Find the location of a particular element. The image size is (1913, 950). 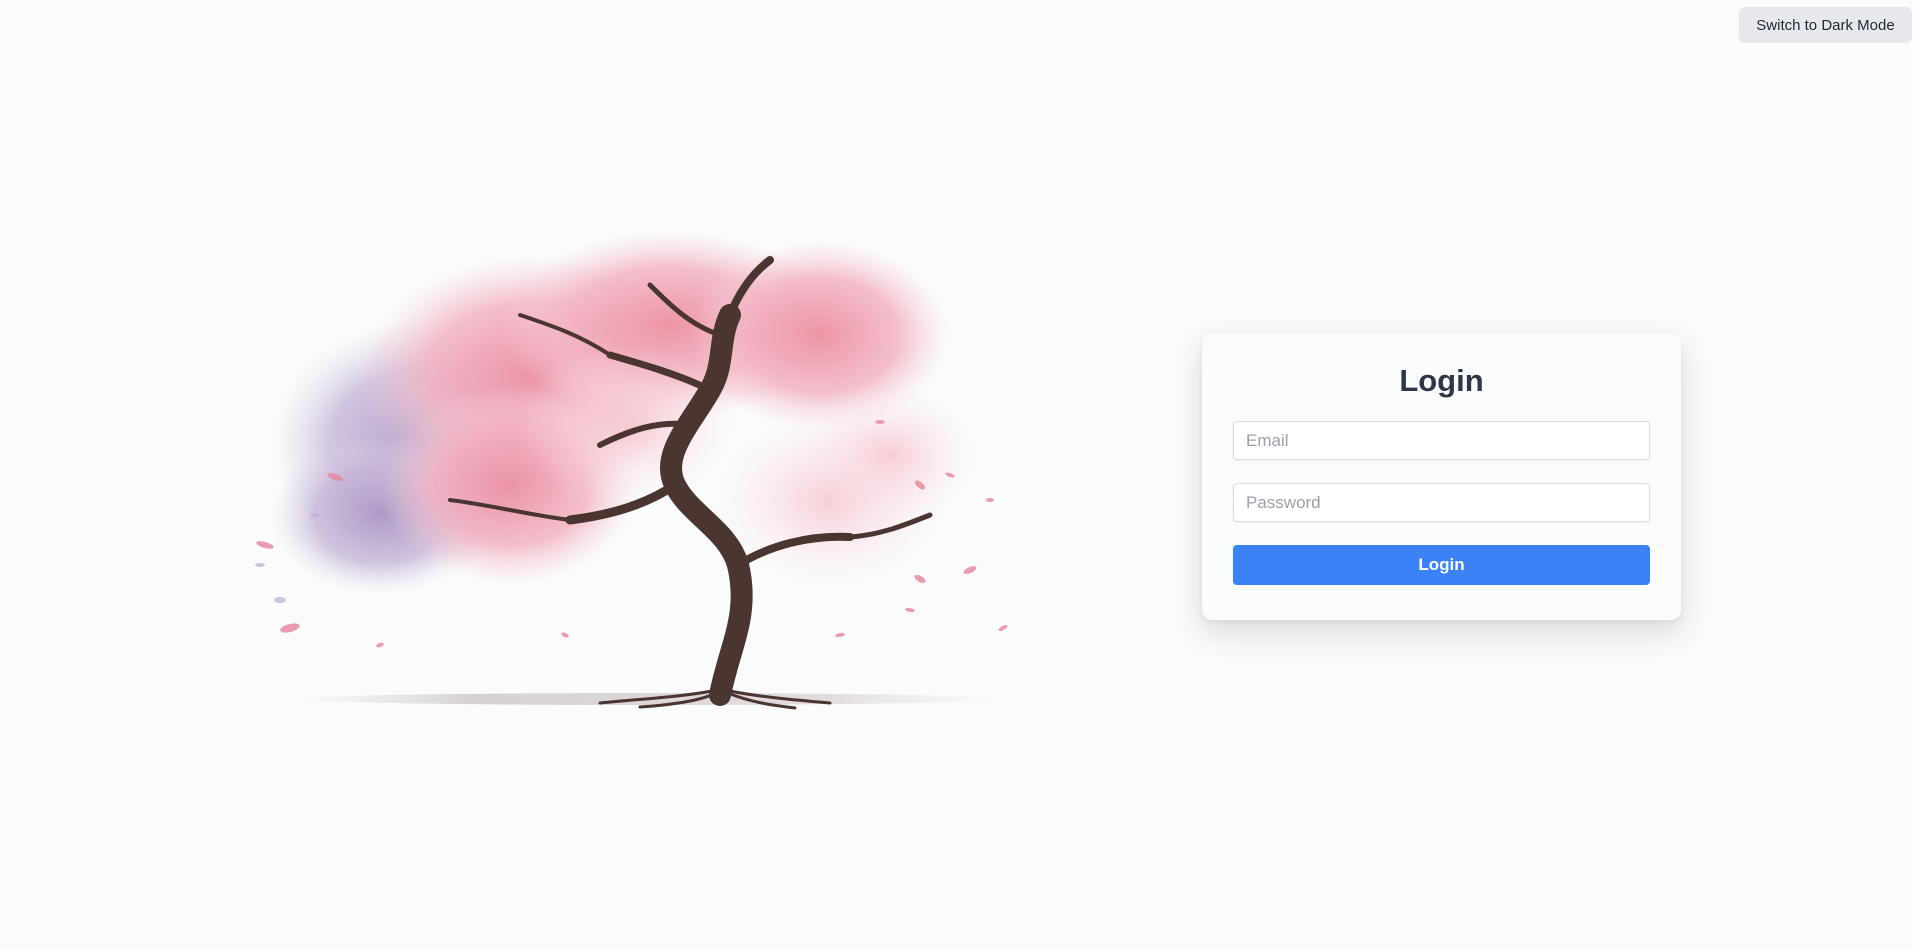

login-title: Login is located at coordinates (1441, 380).